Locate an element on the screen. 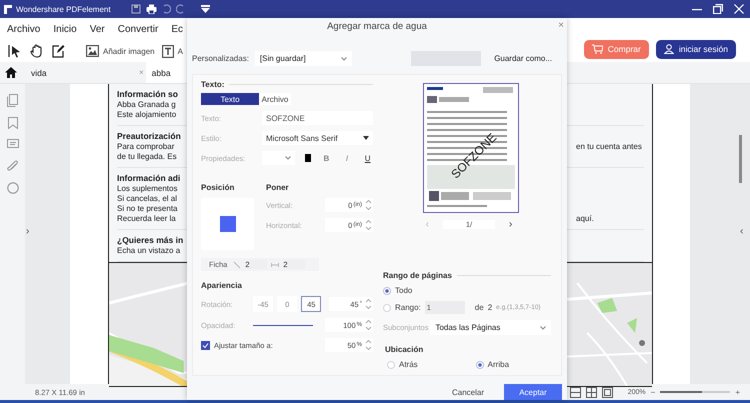 The image size is (750, 403). next-page-button: › is located at coordinates (510, 224).